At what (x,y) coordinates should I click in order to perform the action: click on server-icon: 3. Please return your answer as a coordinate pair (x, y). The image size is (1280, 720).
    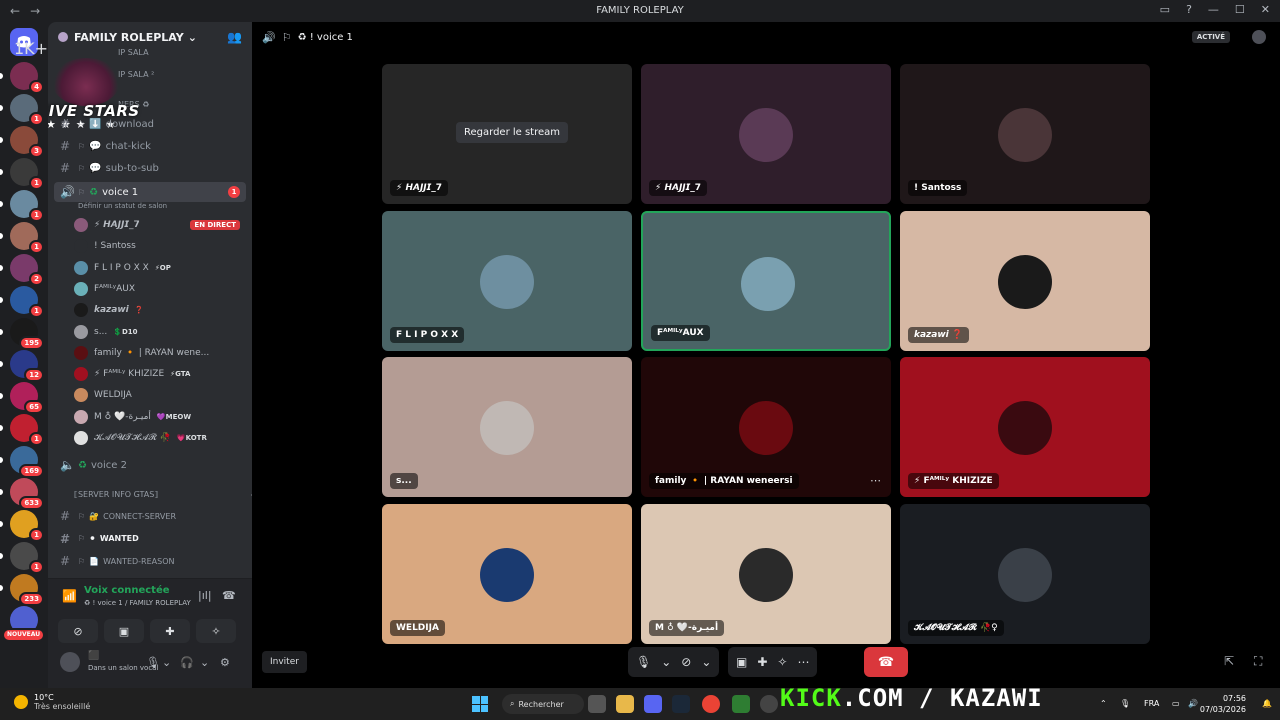
    Looking at the image, I should click on (27, 142).